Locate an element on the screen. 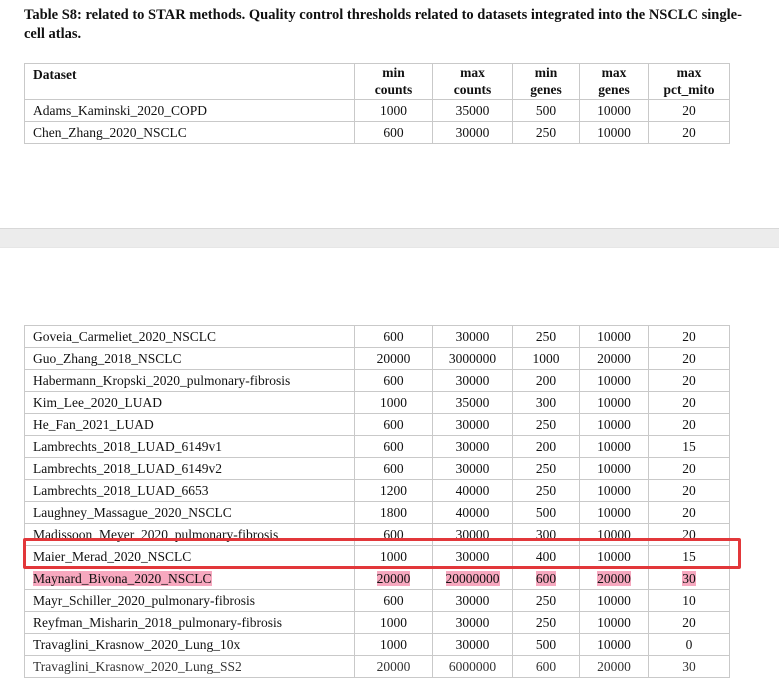 This screenshot has width=779, height=678. col-header-dataset: Dataset is located at coordinates (189, 81).